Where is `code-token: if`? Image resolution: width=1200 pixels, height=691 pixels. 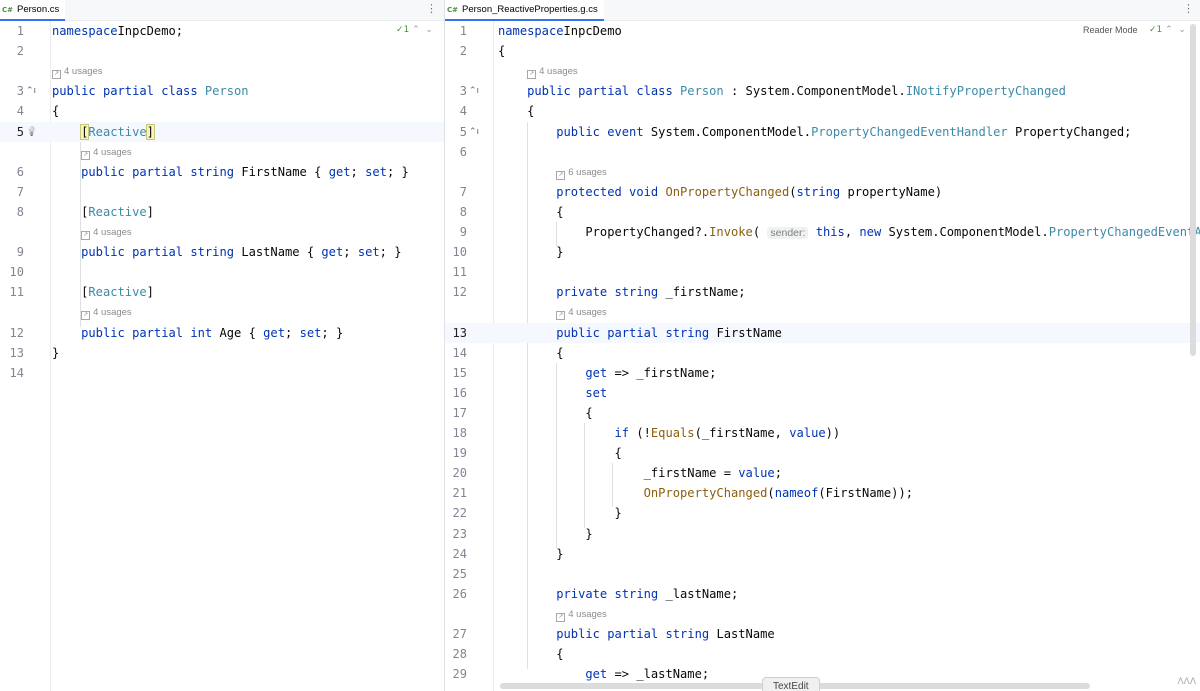 code-token: if is located at coordinates (625, 433).